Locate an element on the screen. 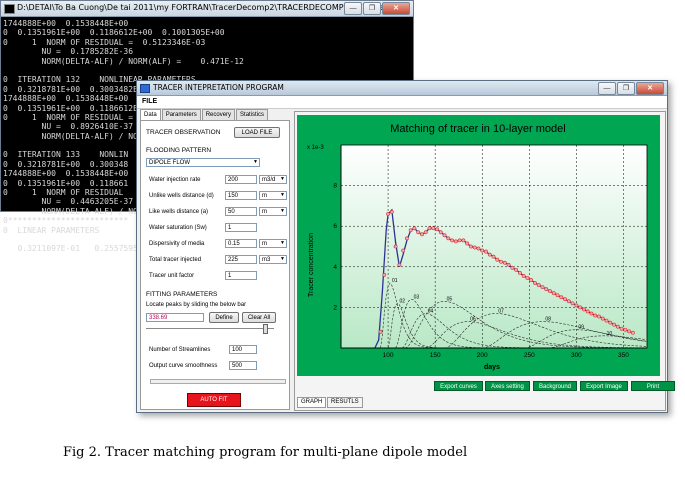 The image size is (685, 493). define-button: Define is located at coordinates (224, 317).